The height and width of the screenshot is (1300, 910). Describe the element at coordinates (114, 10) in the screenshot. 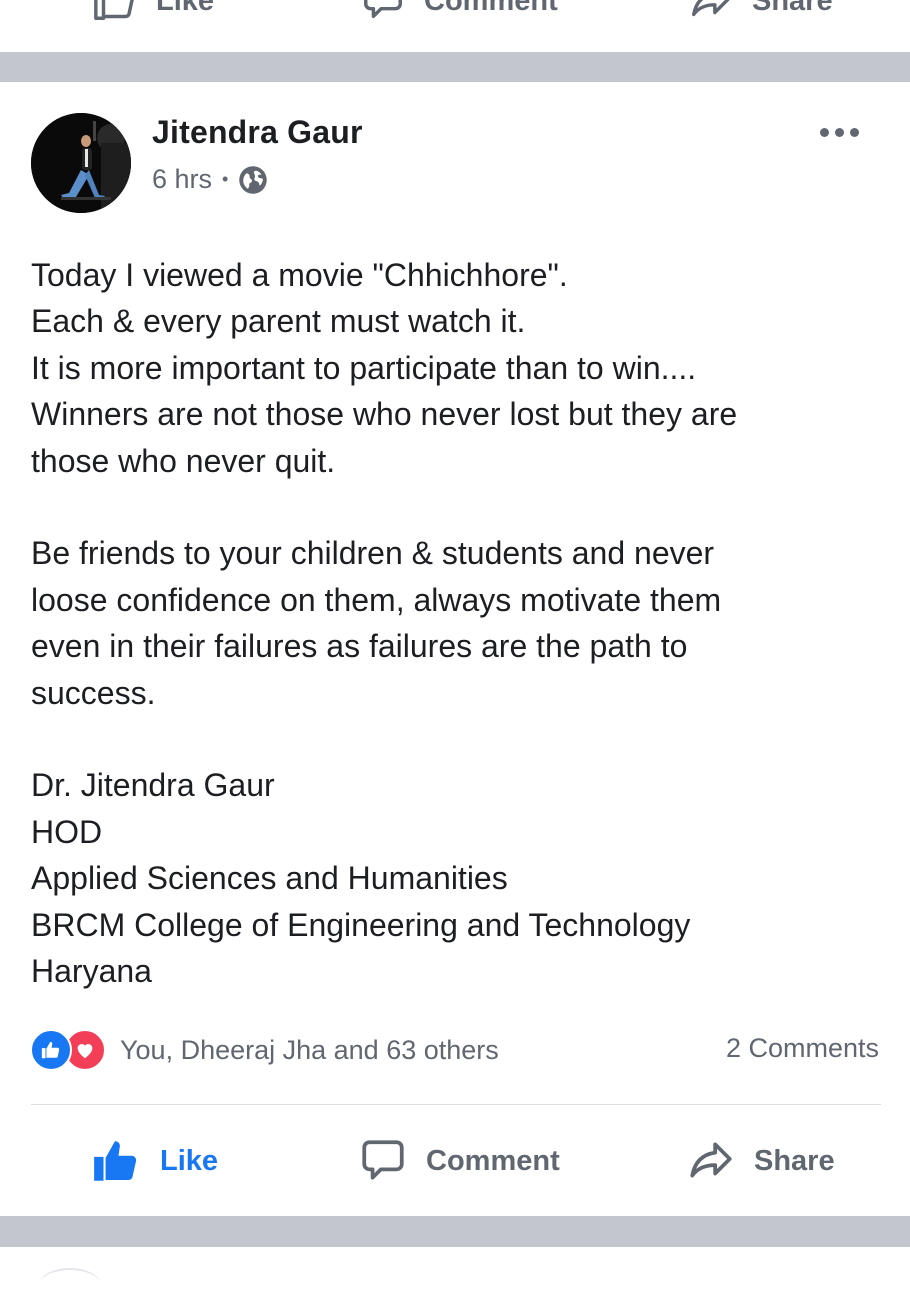

I see `thumbs-up-outline-icon` at that location.